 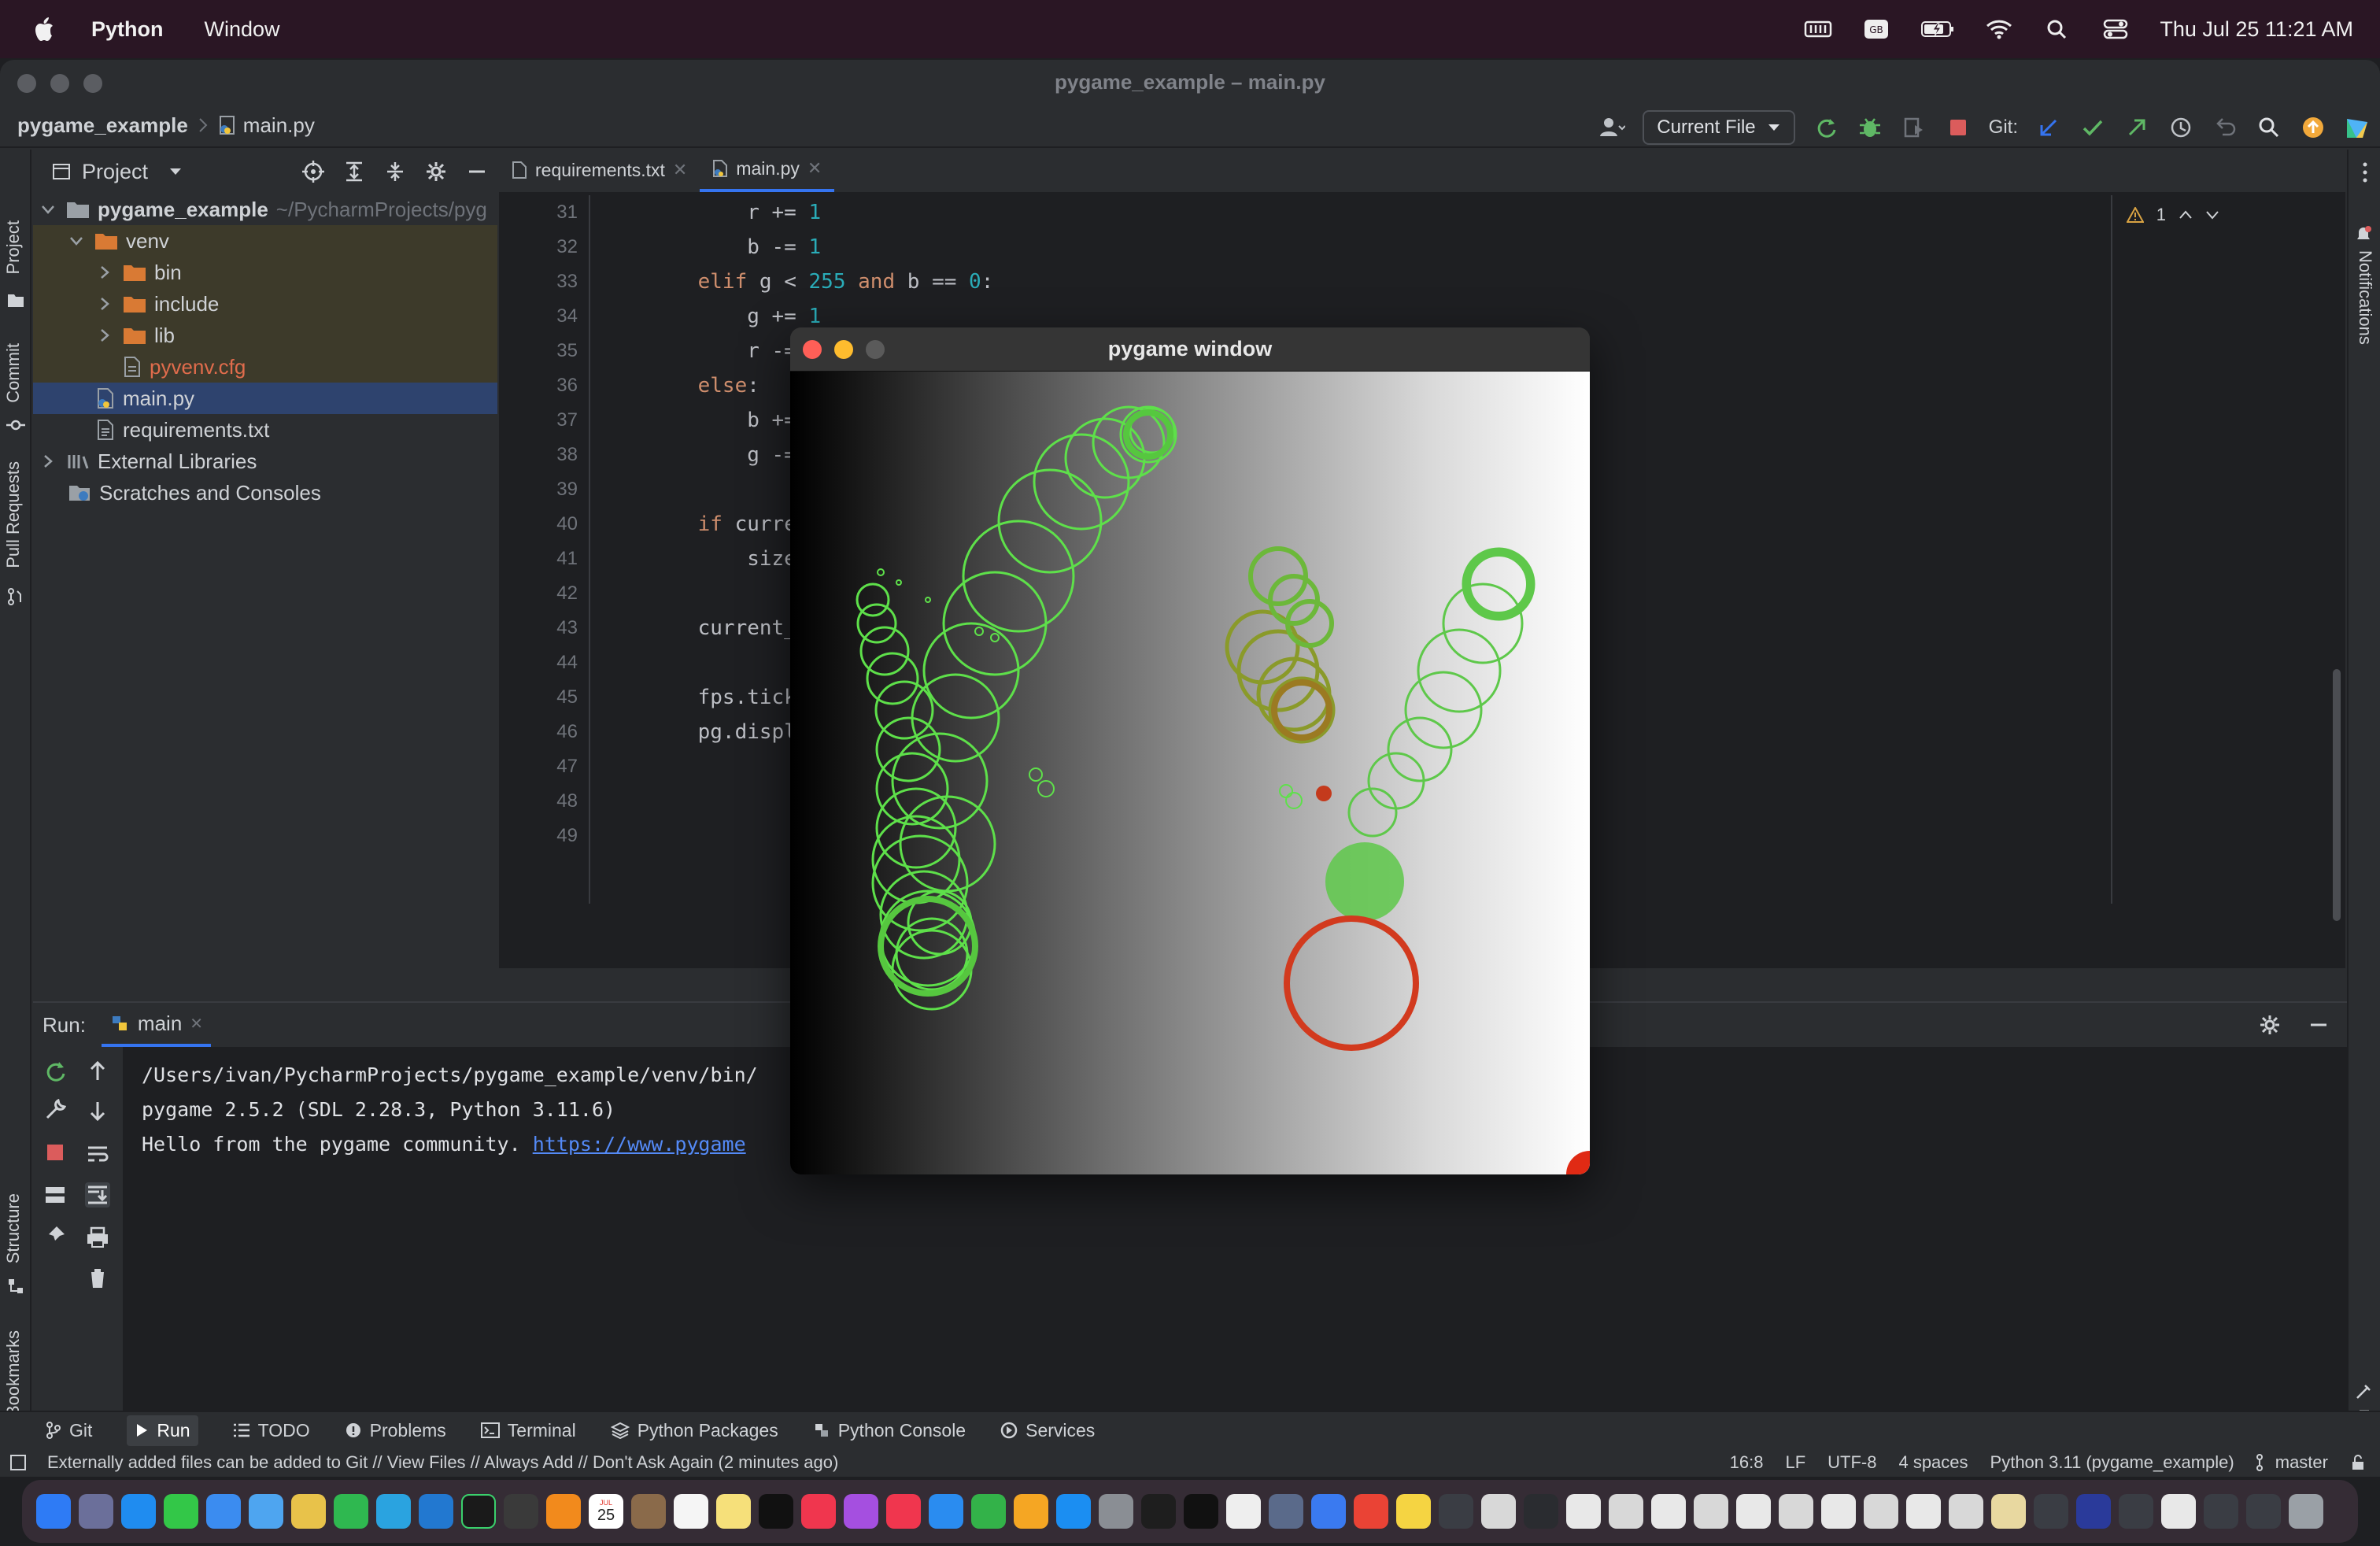 I want to click on tool-tab-commit: Commit, so click(x=13, y=373).